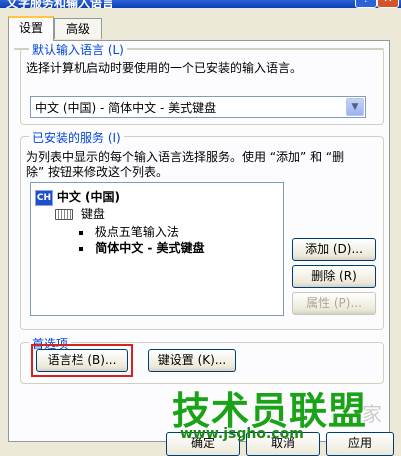  I want to click on tab-settings: 设置, so click(31, 28).